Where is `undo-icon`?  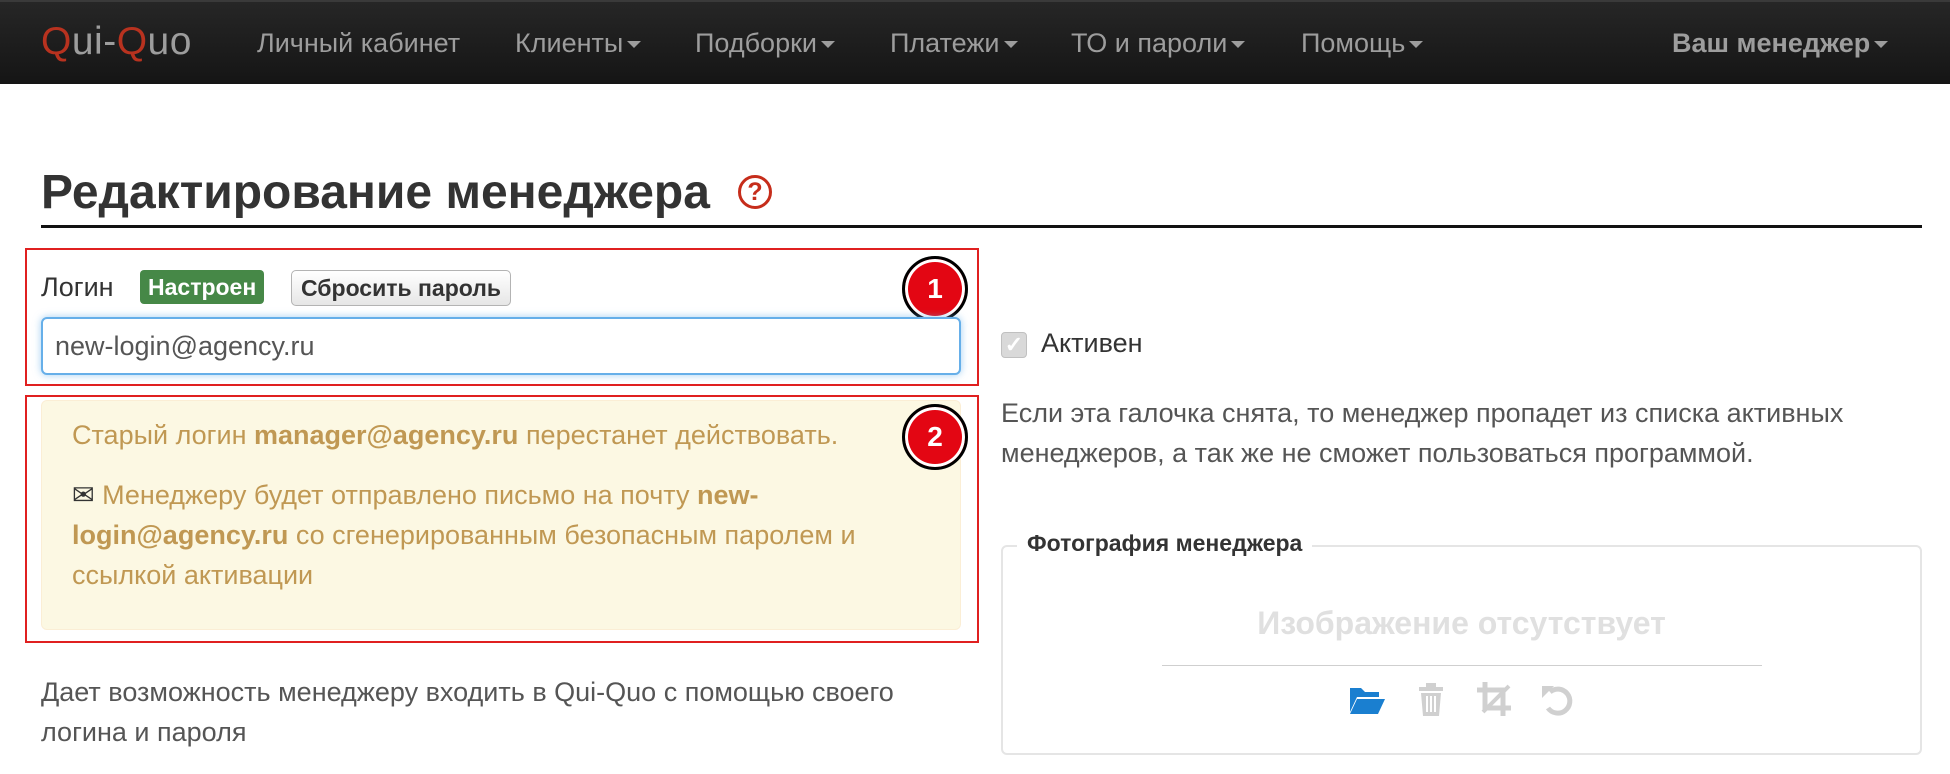 undo-icon is located at coordinates (1558, 700).